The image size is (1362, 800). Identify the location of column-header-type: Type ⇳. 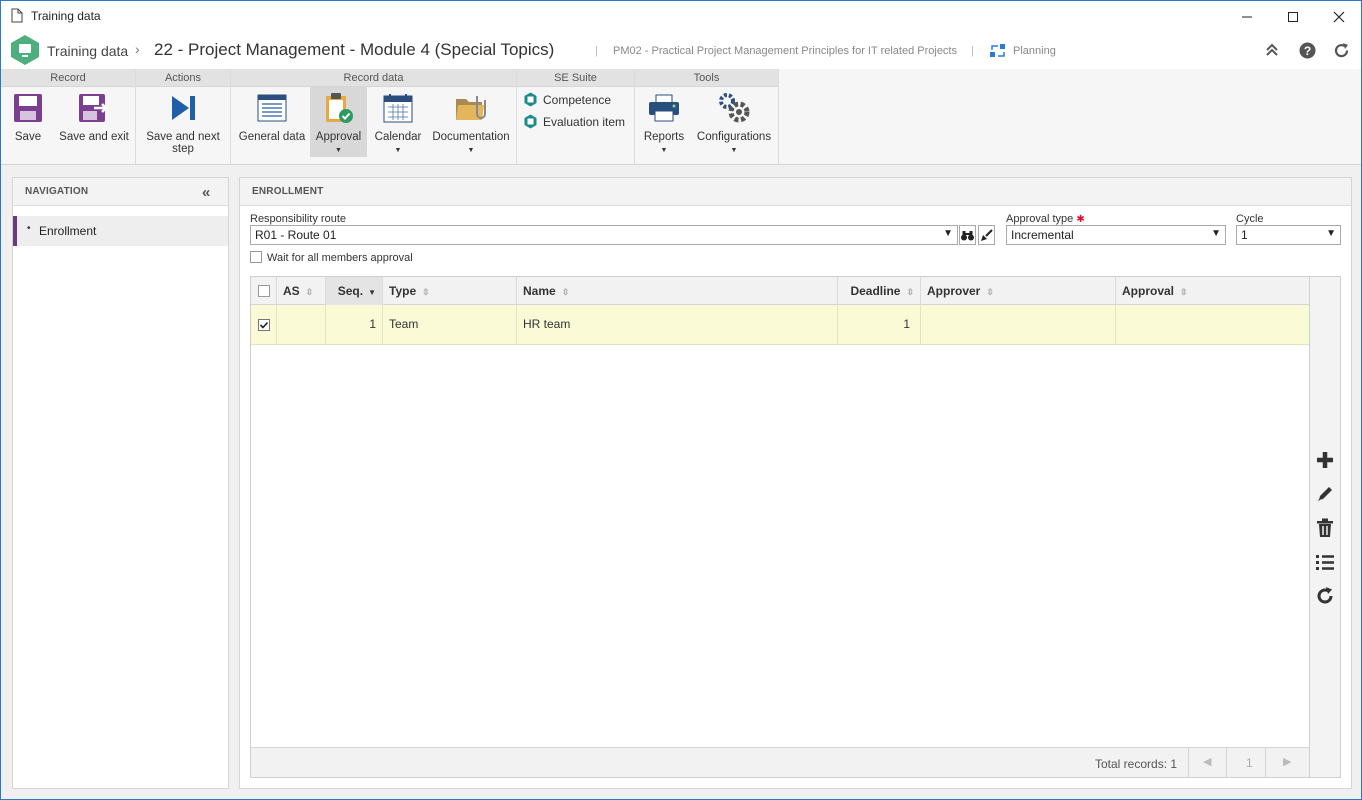
(450, 291).